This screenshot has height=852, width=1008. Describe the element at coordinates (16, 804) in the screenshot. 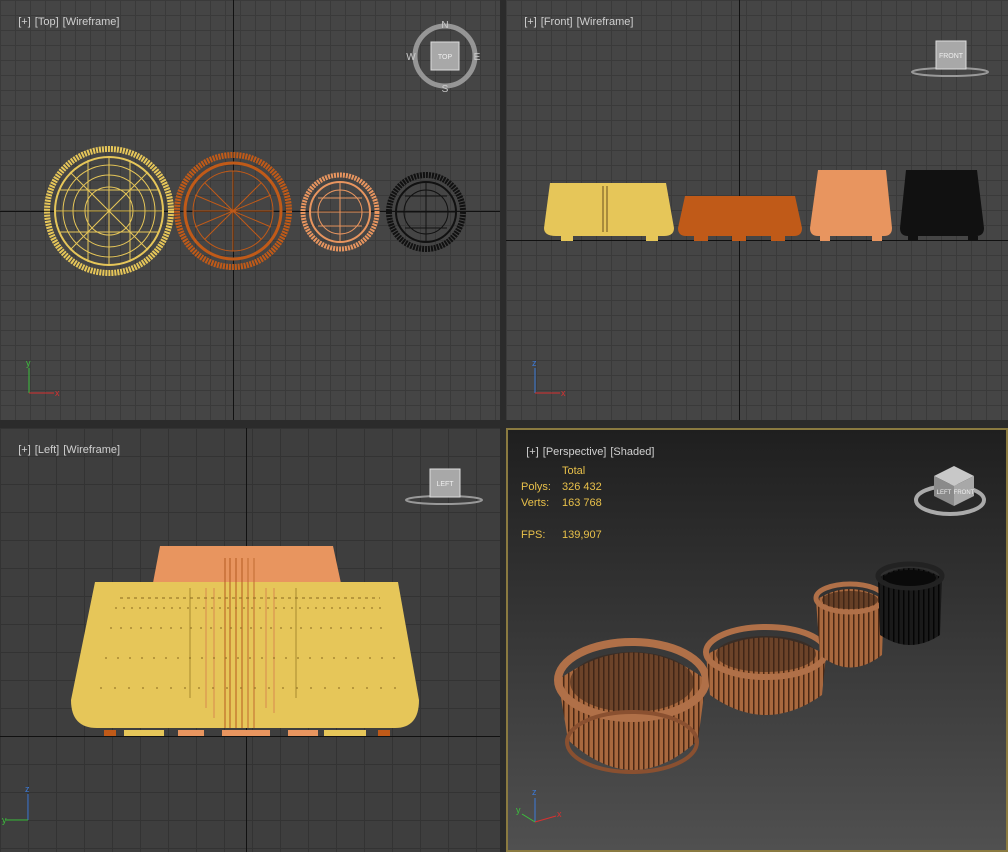

I see `axis-tripod-left: z y` at that location.